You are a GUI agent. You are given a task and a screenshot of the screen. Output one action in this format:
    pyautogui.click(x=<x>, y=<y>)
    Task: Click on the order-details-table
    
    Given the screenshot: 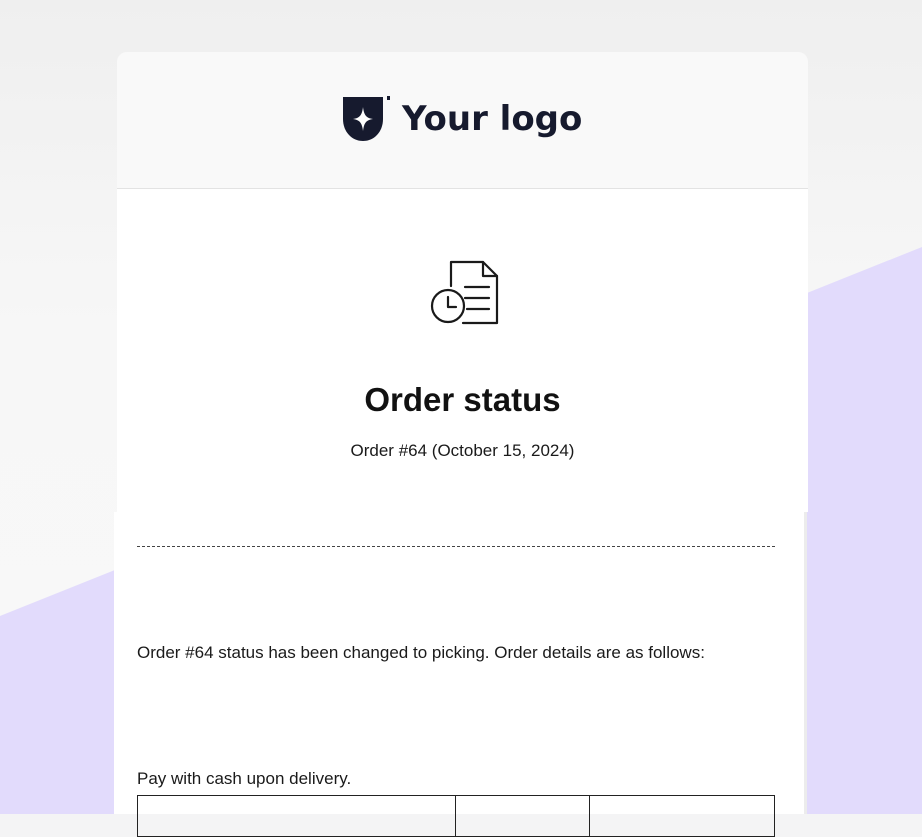 What is the action you would take?
    pyautogui.click(x=456, y=816)
    